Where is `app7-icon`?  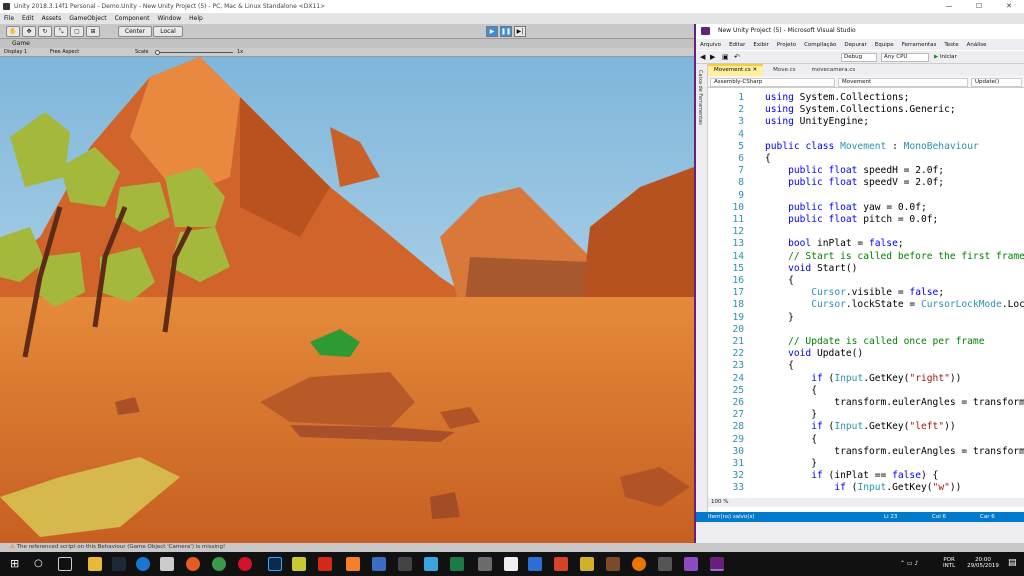
app7-icon is located at coordinates (561, 564).